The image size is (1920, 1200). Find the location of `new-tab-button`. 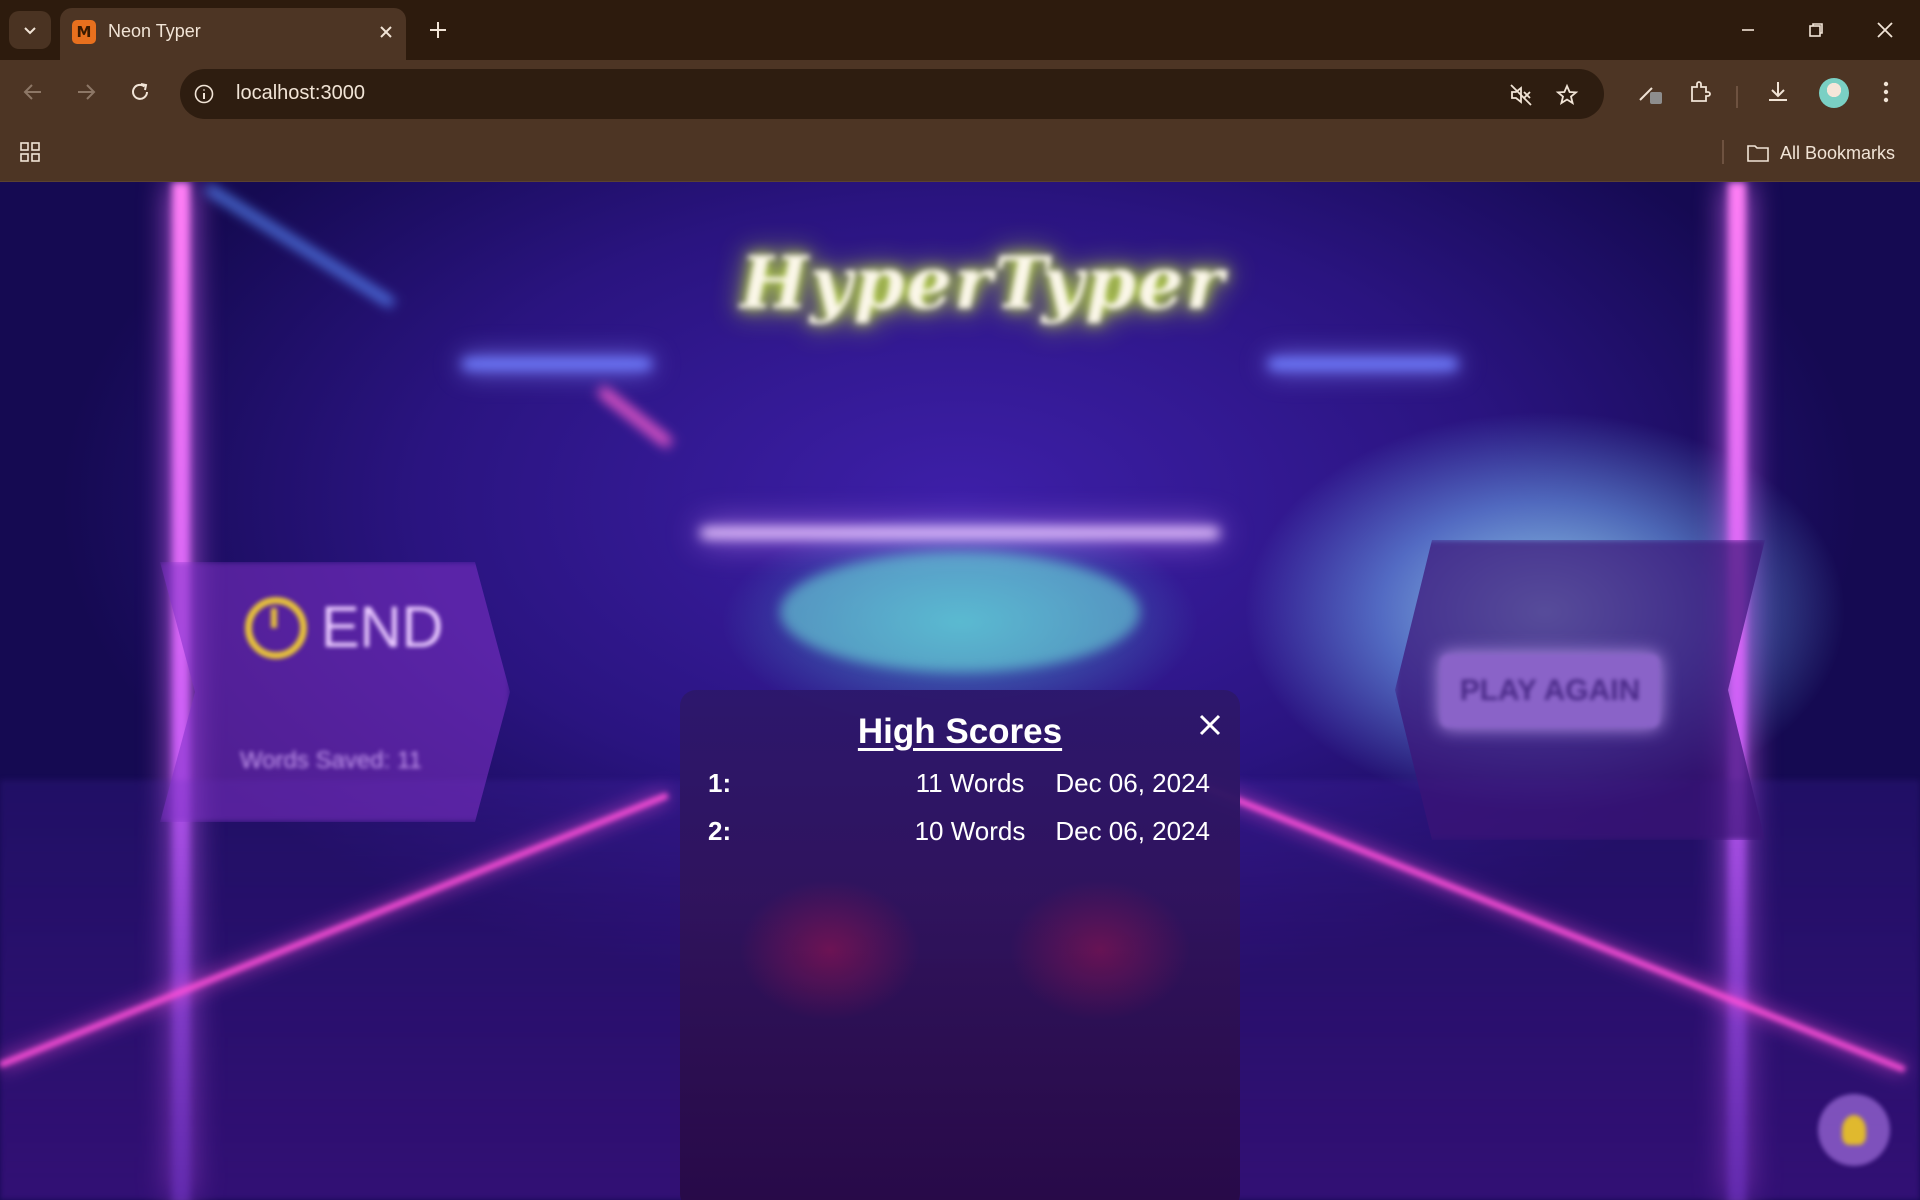

new-tab-button is located at coordinates (438, 30).